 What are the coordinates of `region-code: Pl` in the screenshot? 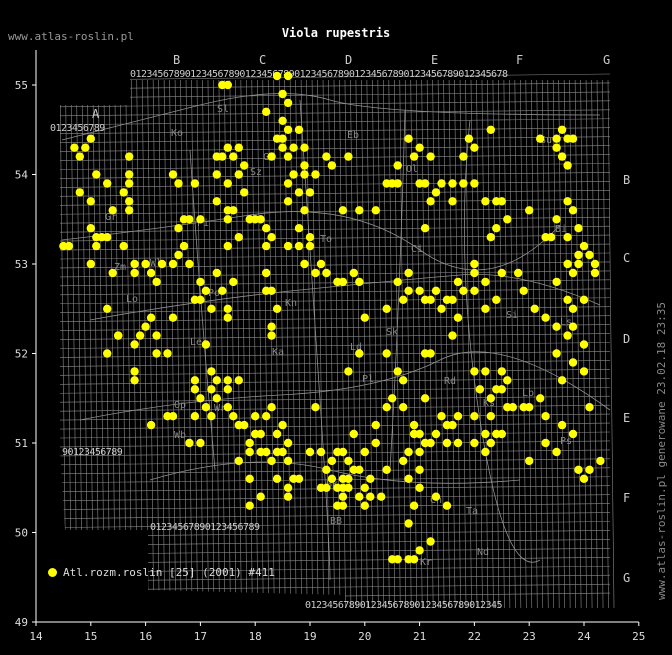 It's located at (368, 379).